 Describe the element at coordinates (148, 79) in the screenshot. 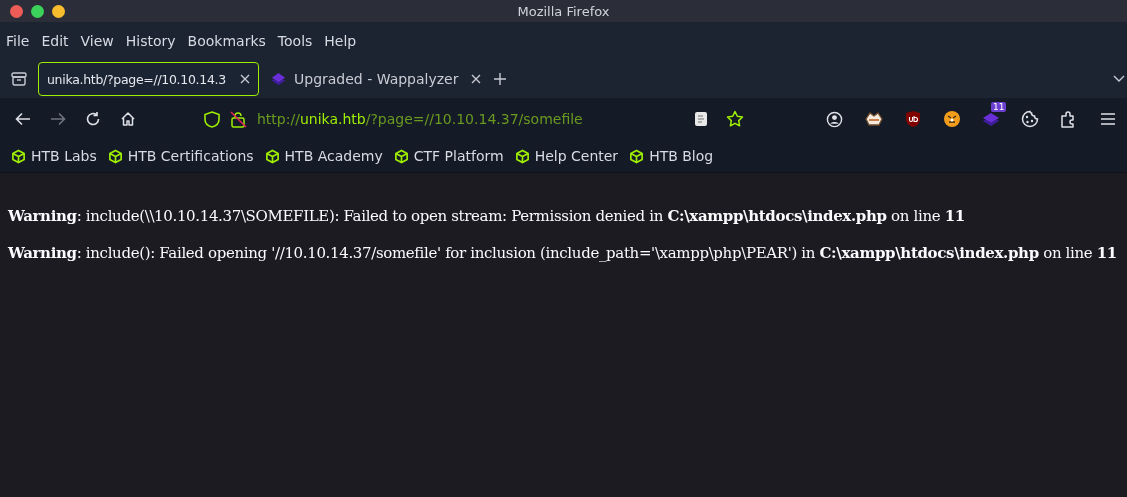

I see `browser-tab: unika.htb/?page=//10.10.14.3` at that location.